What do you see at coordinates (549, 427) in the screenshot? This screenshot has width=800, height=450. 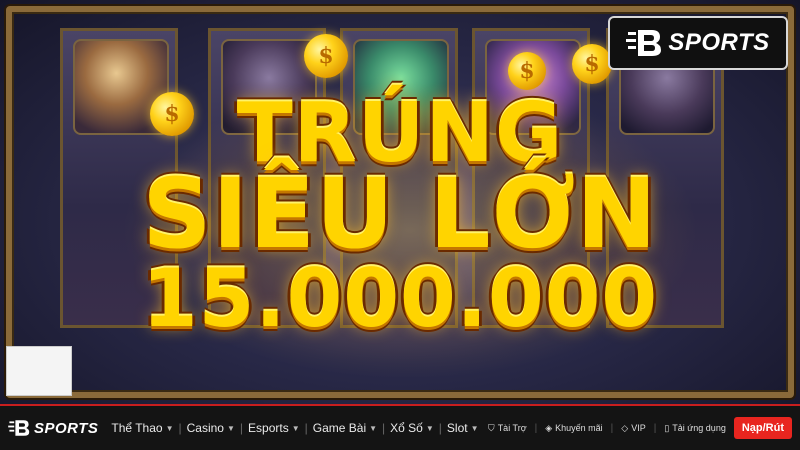 I see `promo-tag-icon: ◈` at bounding box center [549, 427].